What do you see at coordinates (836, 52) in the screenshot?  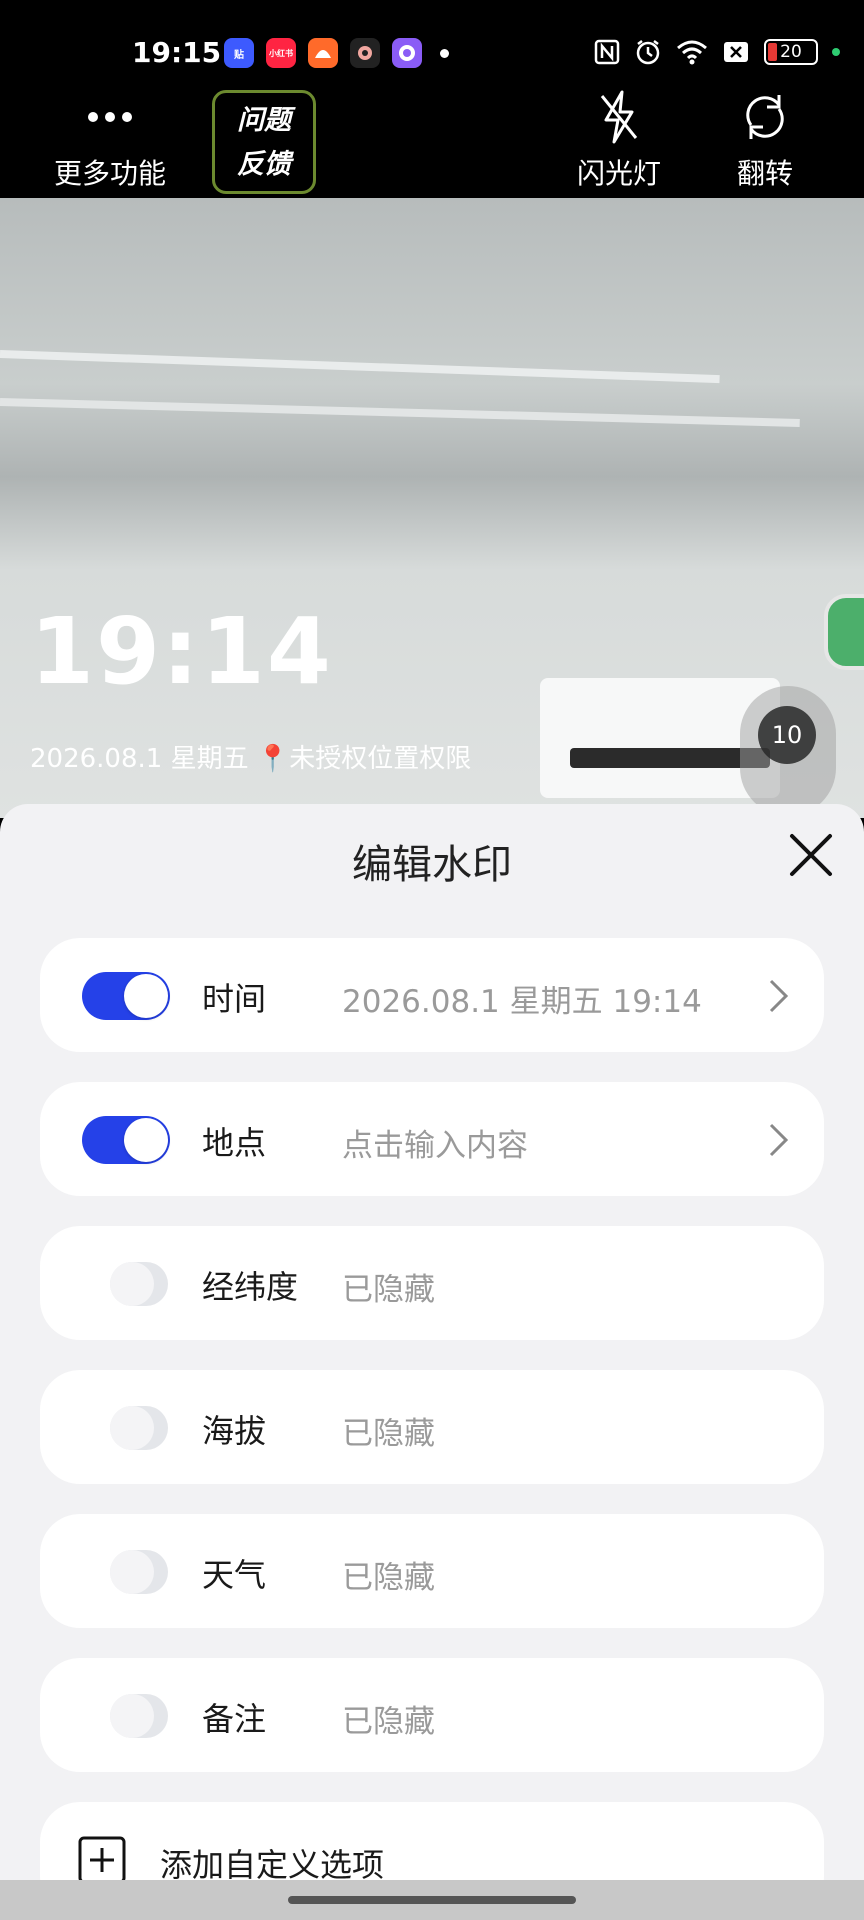 I see `privacy-indicator-dot` at bounding box center [836, 52].